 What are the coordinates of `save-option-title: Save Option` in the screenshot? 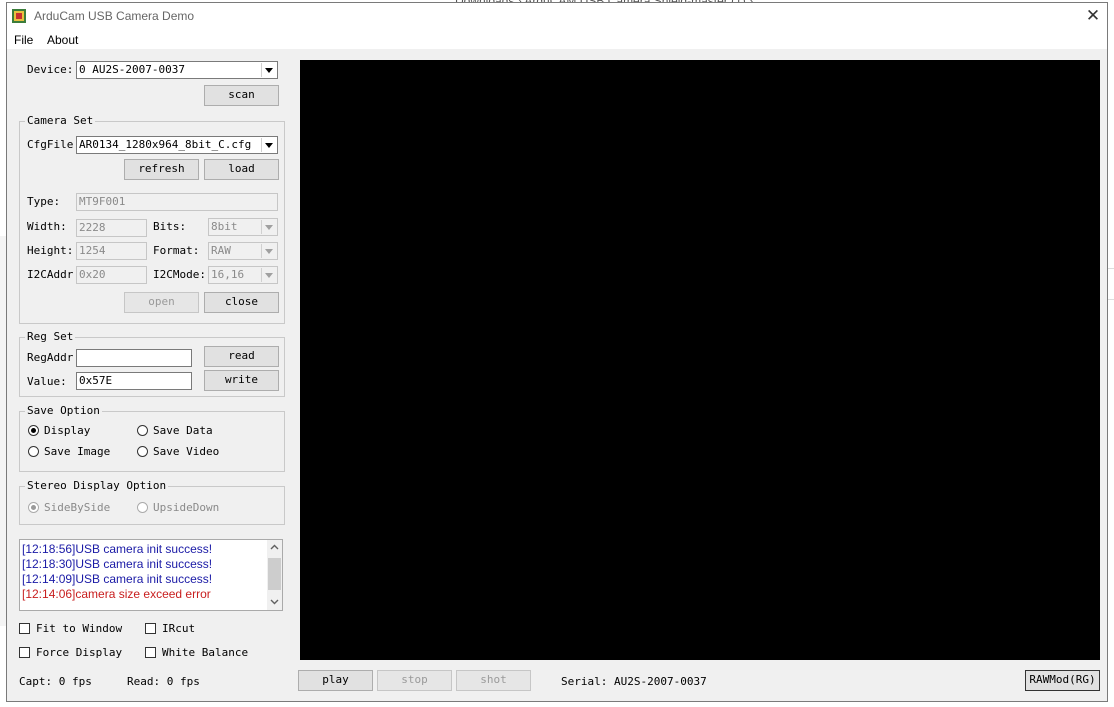 It's located at (63, 410).